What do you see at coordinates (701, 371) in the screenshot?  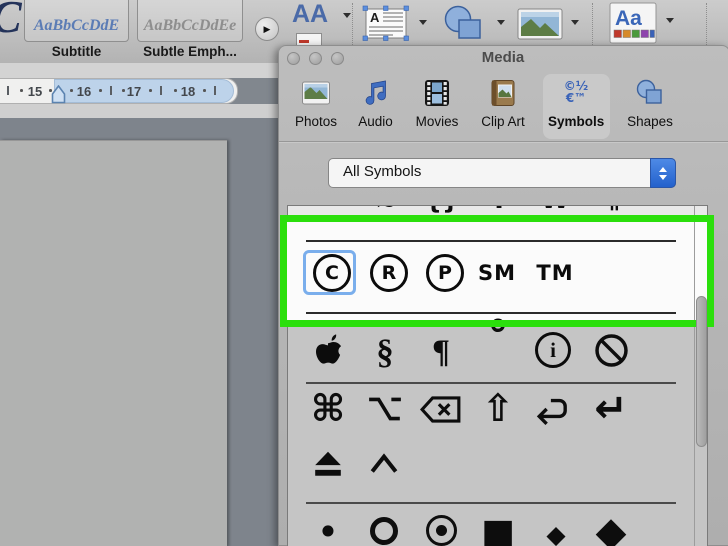 I see `scrollbar-thumb` at bounding box center [701, 371].